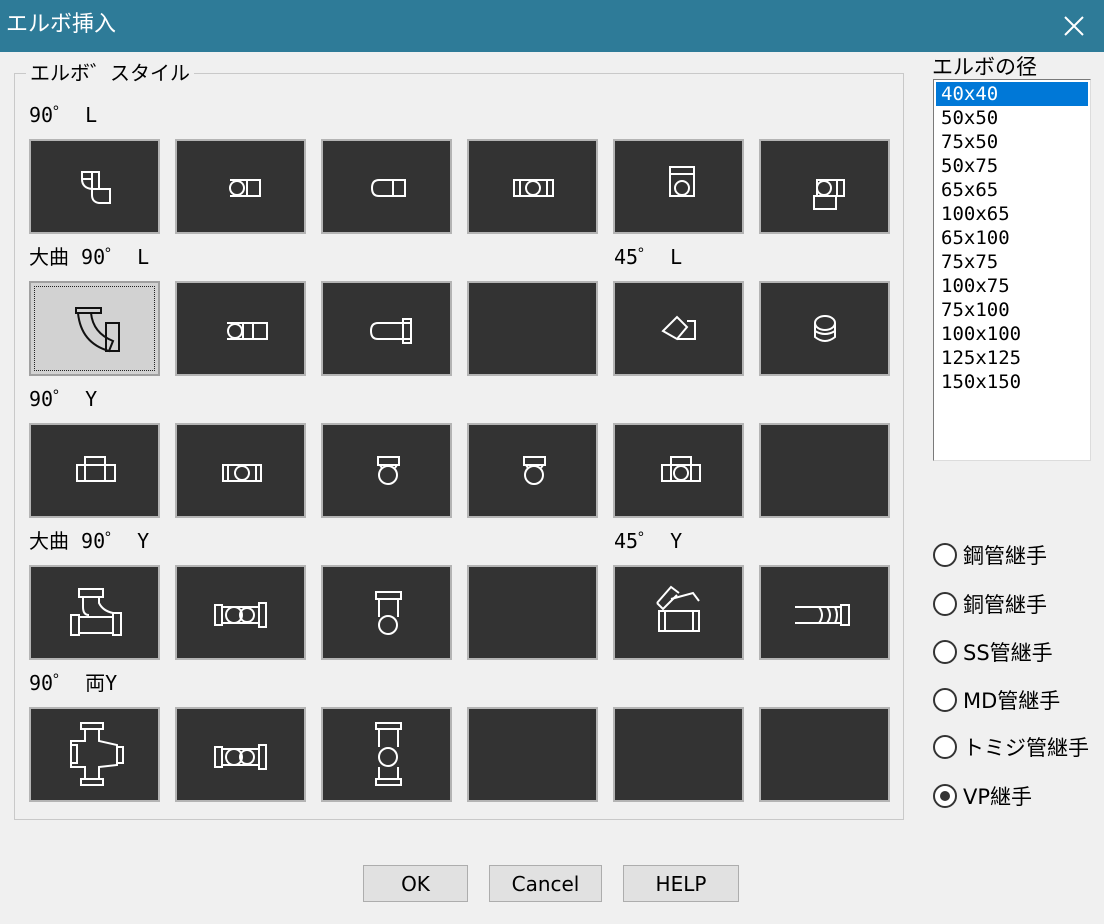 Image resolution: width=1104 pixels, height=924 pixels. Describe the element at coordinates (1012, 262) in the screenshot. I see `diameter-option: 75x75` at that location.